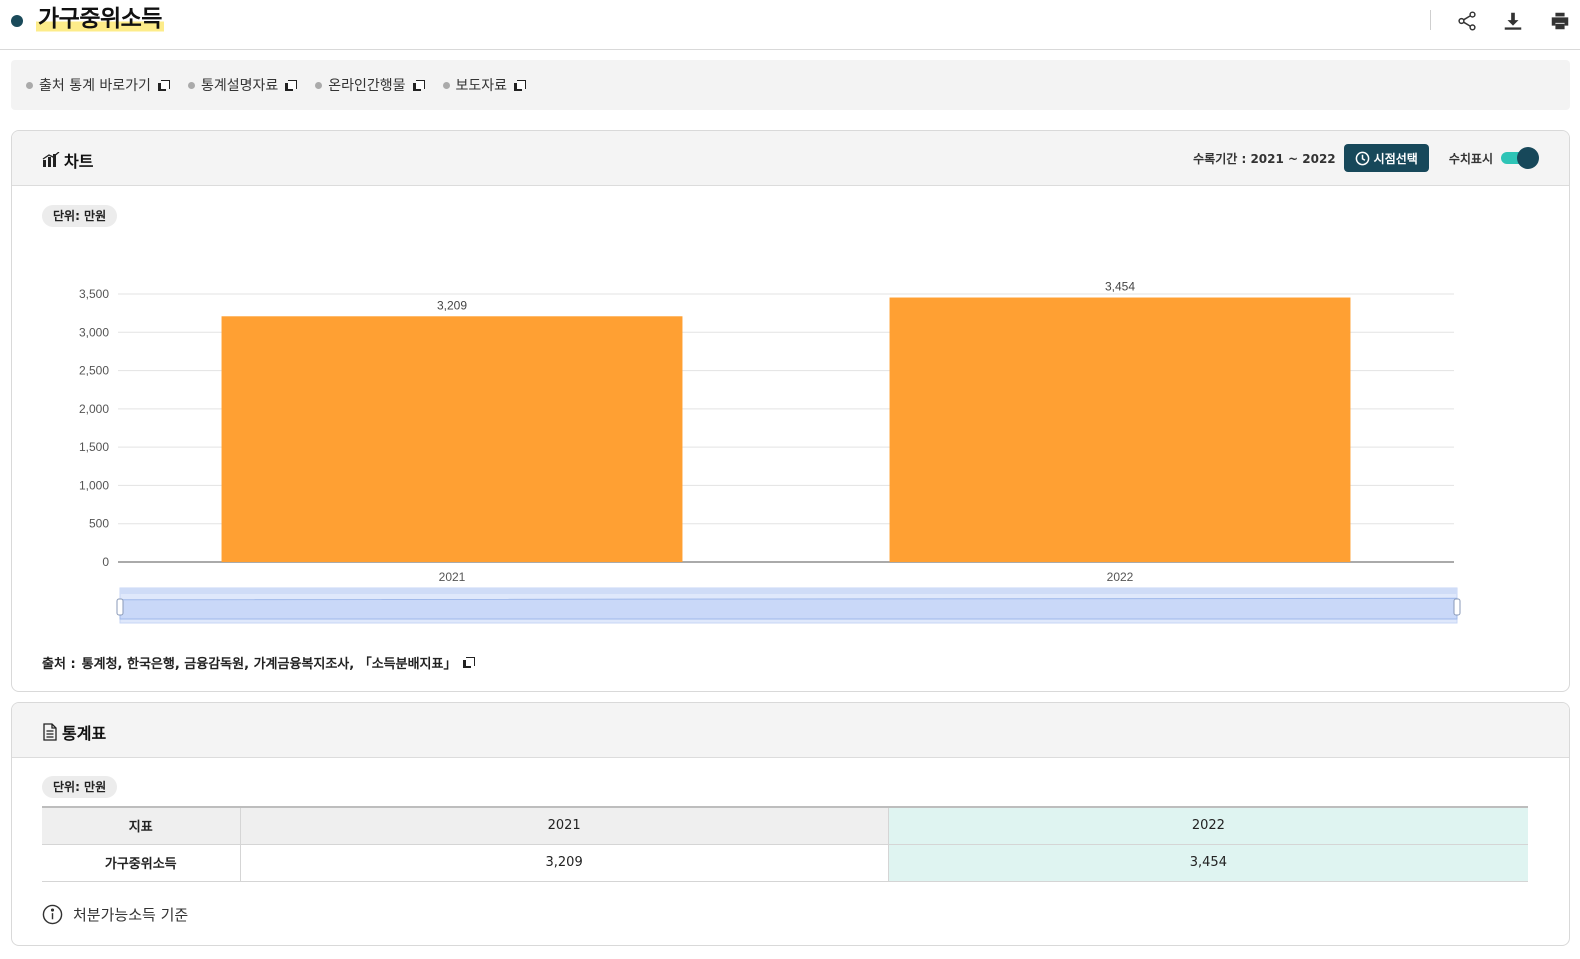 The image size is (1580, 959). I want to click on share-icon, so click(1467, 21).